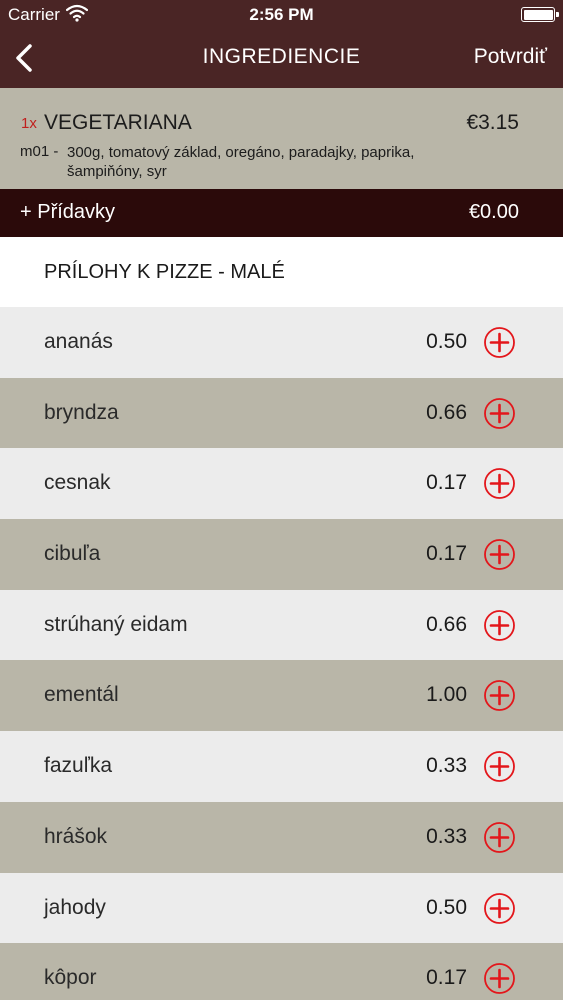  What do you see at coordinates (281, 413) in the screenshot?
I see `list-item: bryndza 0.66` at bounding box center [281, 413].